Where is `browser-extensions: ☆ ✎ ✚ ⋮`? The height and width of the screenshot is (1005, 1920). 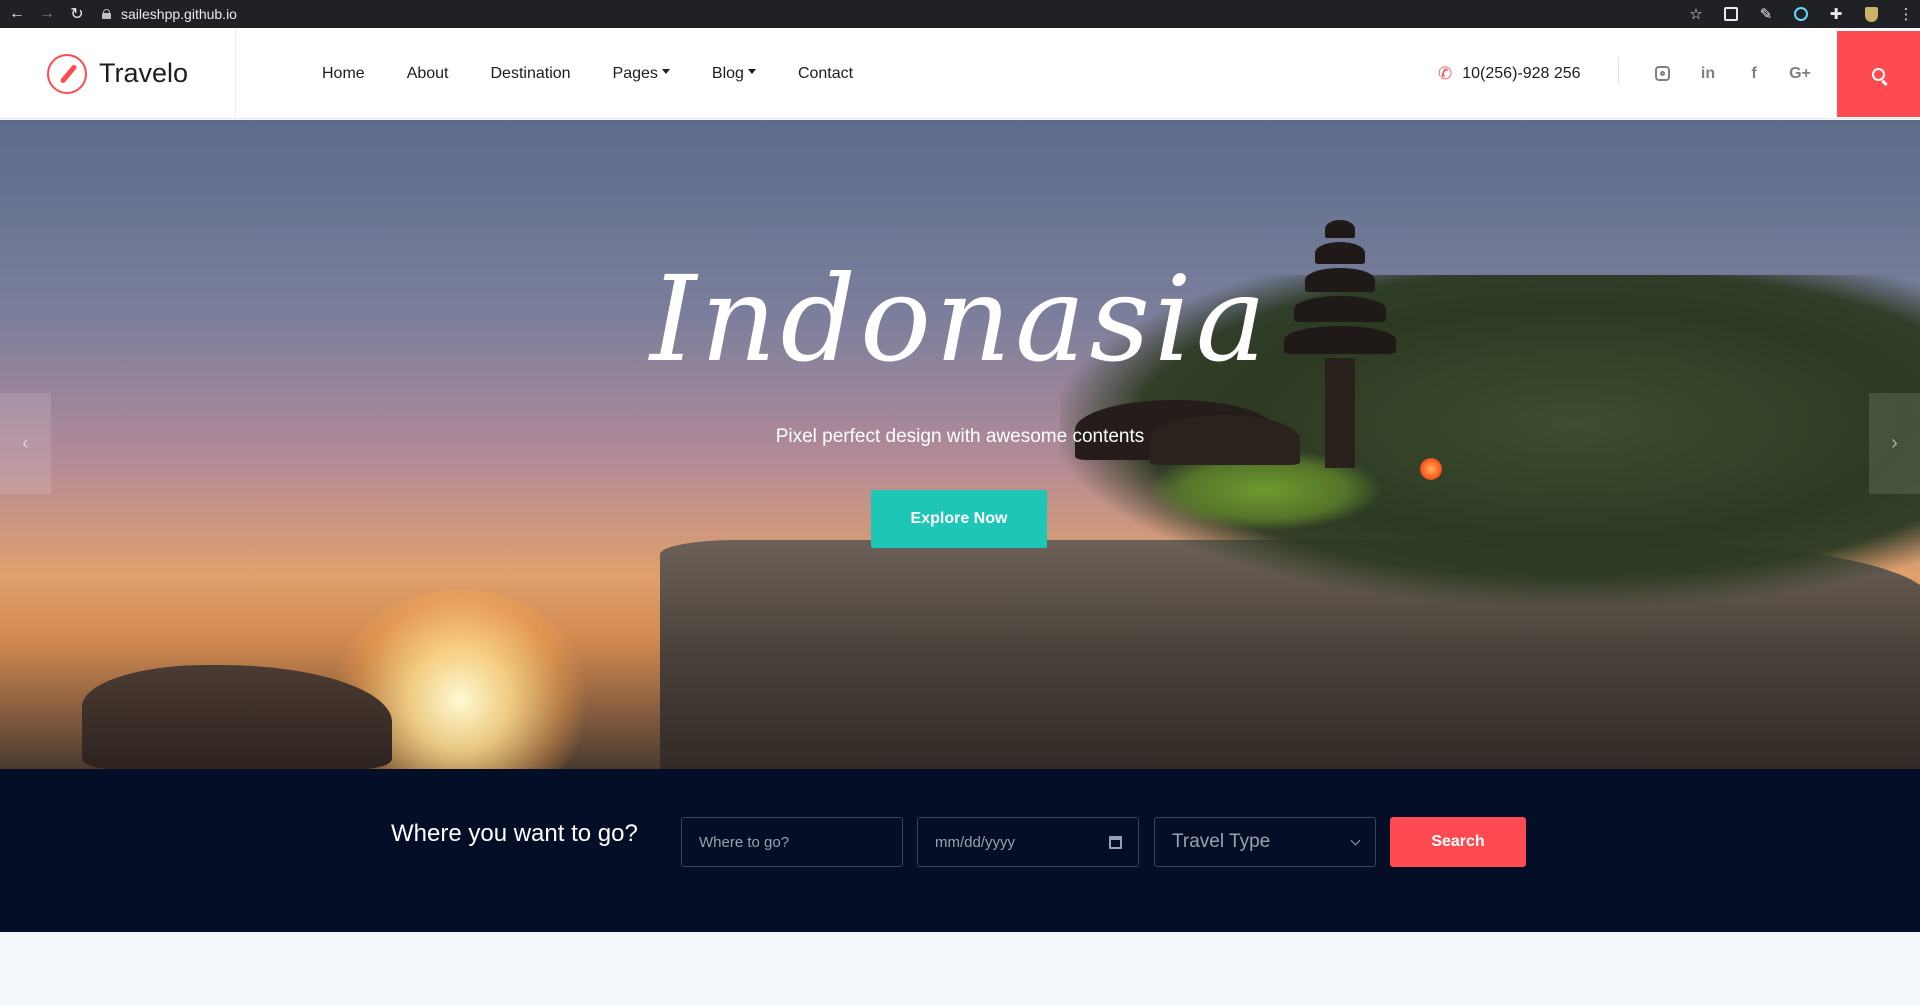
browser-extensions: ☆ ✎ ✚ ⋮ is located at coordinates (1797, 14).